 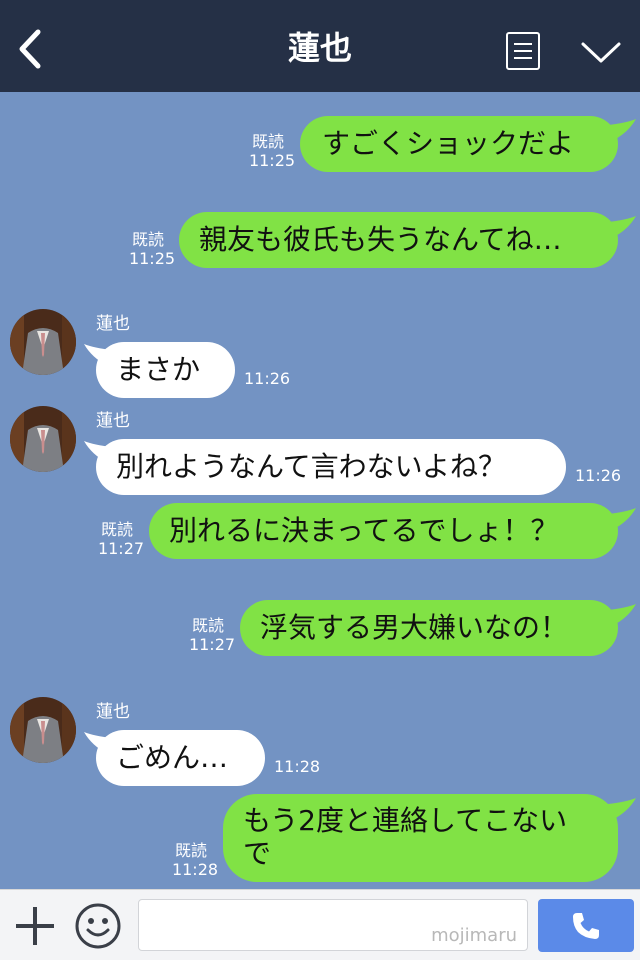 What do you see at coordinates (30, 49) in the screenshot?
I see `back-chevron-icon` at bounding box center [30, 49].